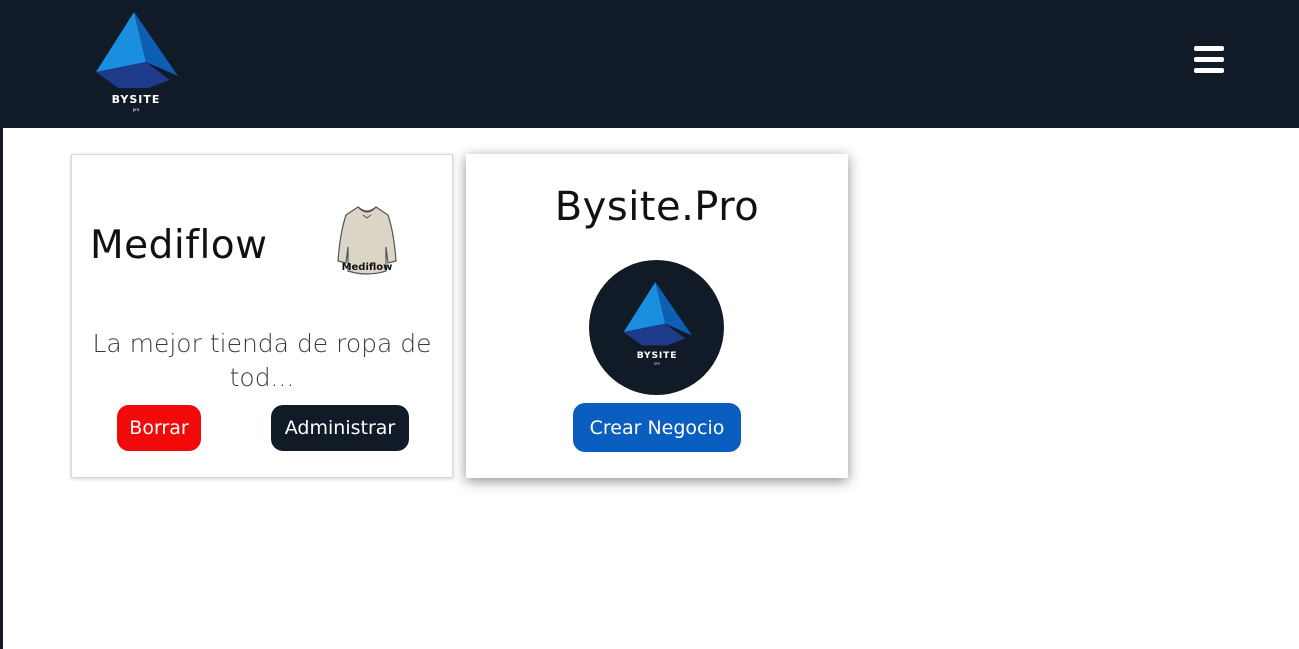  What do you see at coordinates (159, 428) in the screenshot?
I see `delete-button: Borrar` at bounding box center [159, 428].